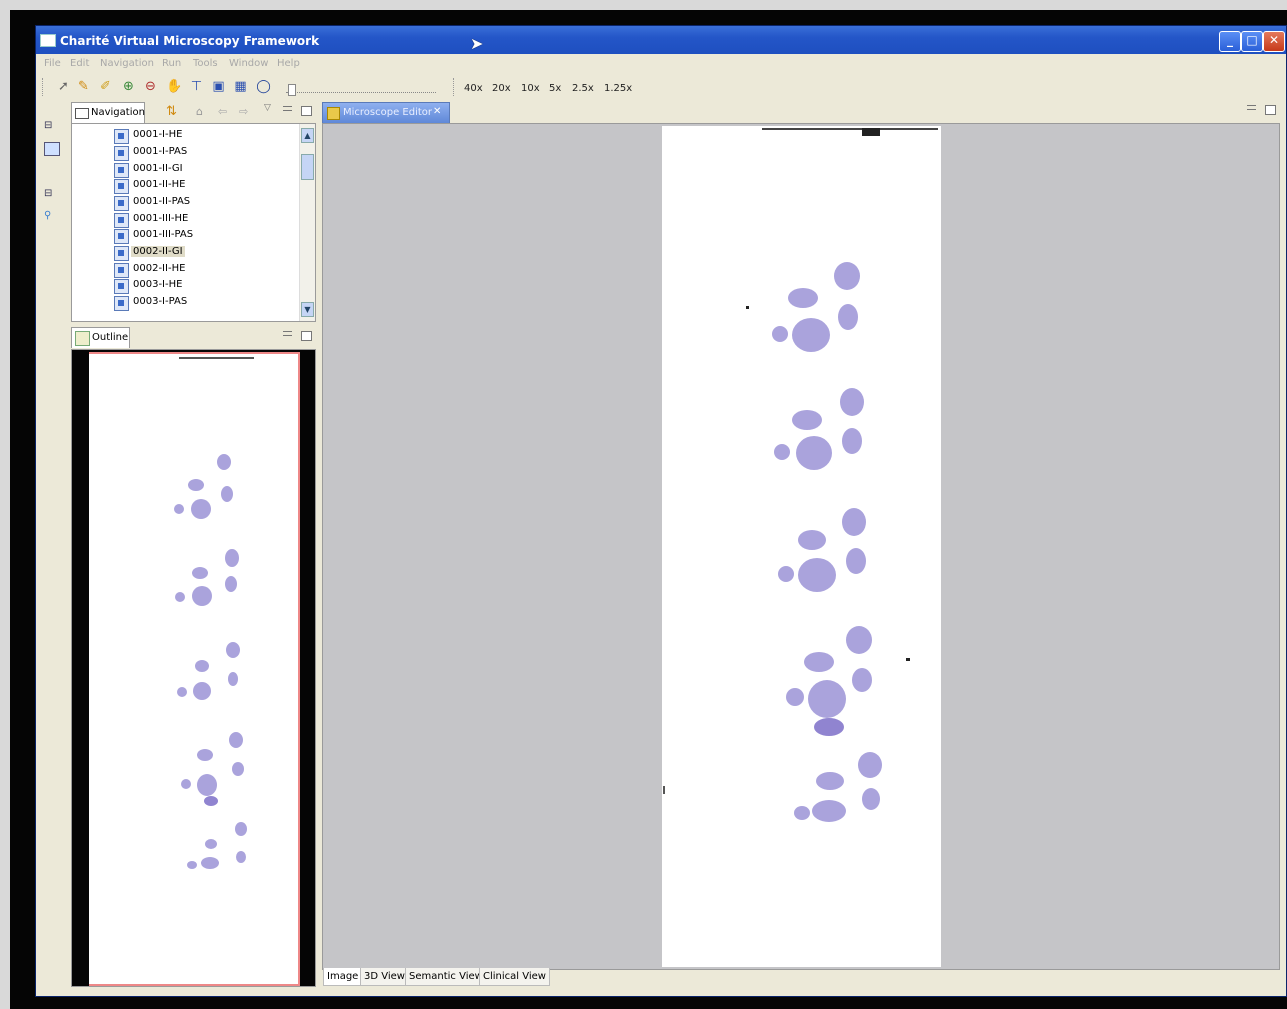  Describe the element at coordinates (158, 134) in the screenshot. I see `list-item-label: 0001-I-HE` at that location.